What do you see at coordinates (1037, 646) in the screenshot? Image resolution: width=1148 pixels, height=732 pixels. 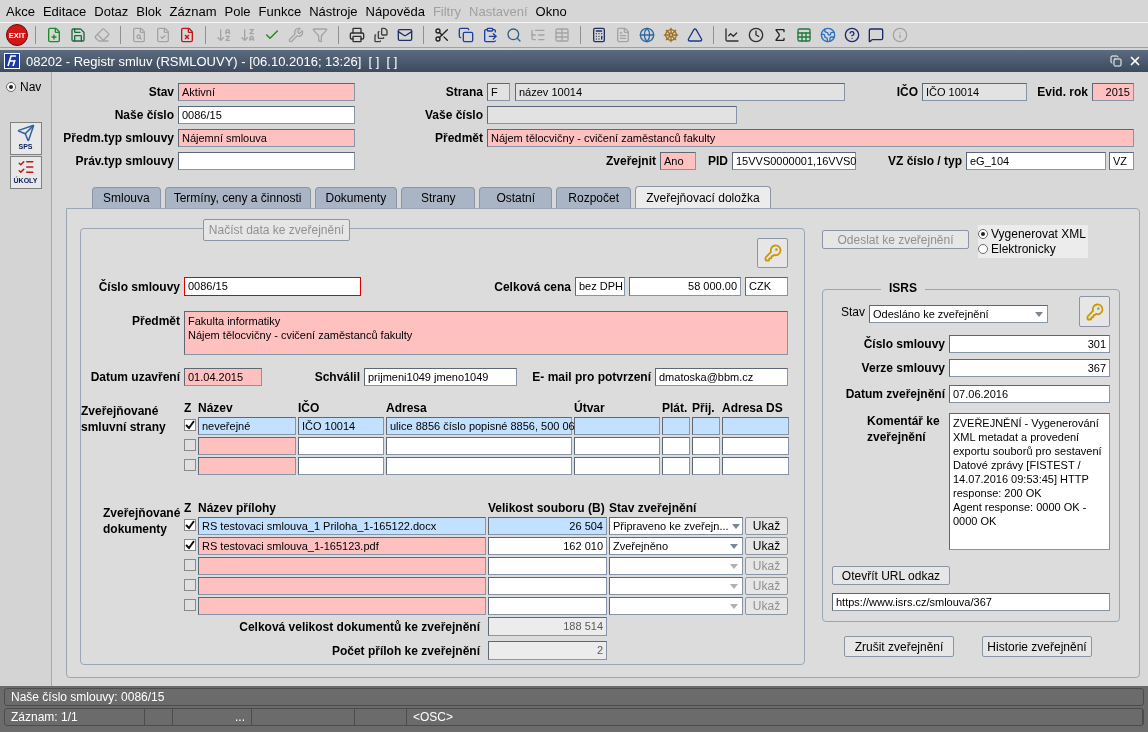 I see `action-button: Historie zveřejnění` at bounding box center [1037, 646].